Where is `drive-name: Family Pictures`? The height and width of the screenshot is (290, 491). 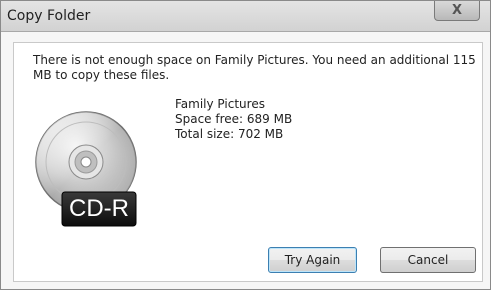
drive-name: Family Pictures is located at coordinates (220, 104).